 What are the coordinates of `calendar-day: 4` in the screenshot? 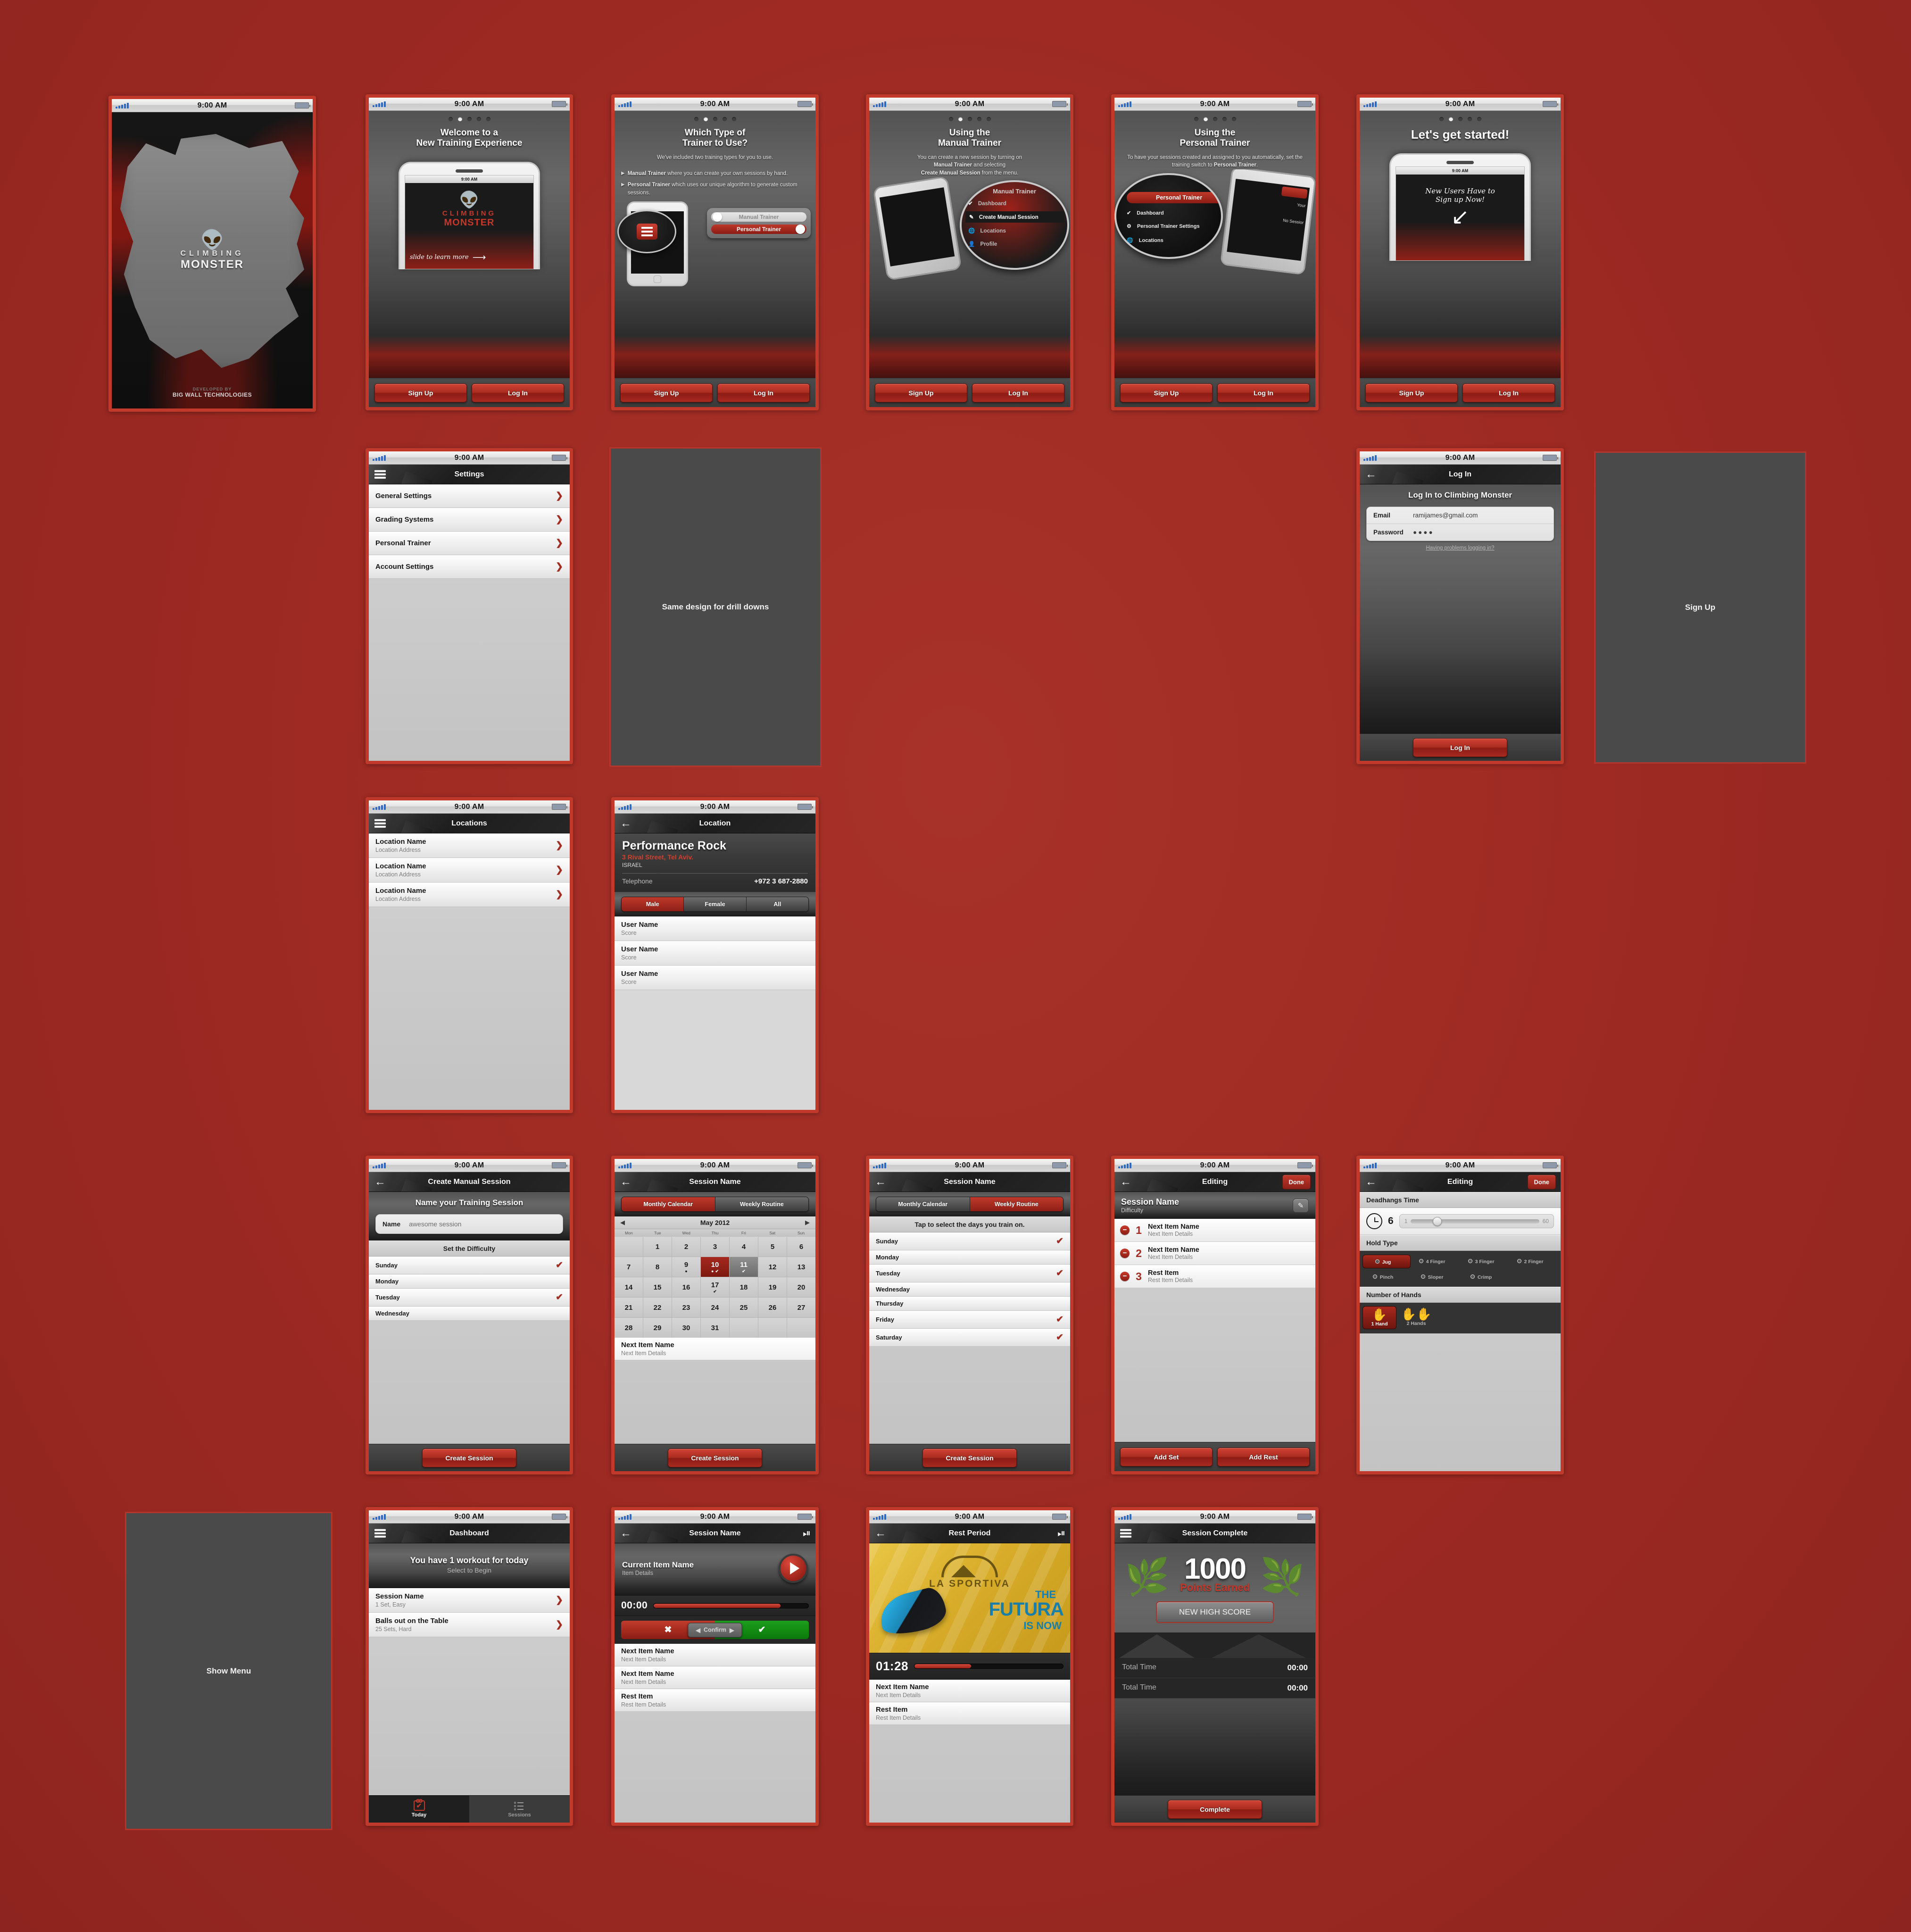 It's located at (744, 1247).